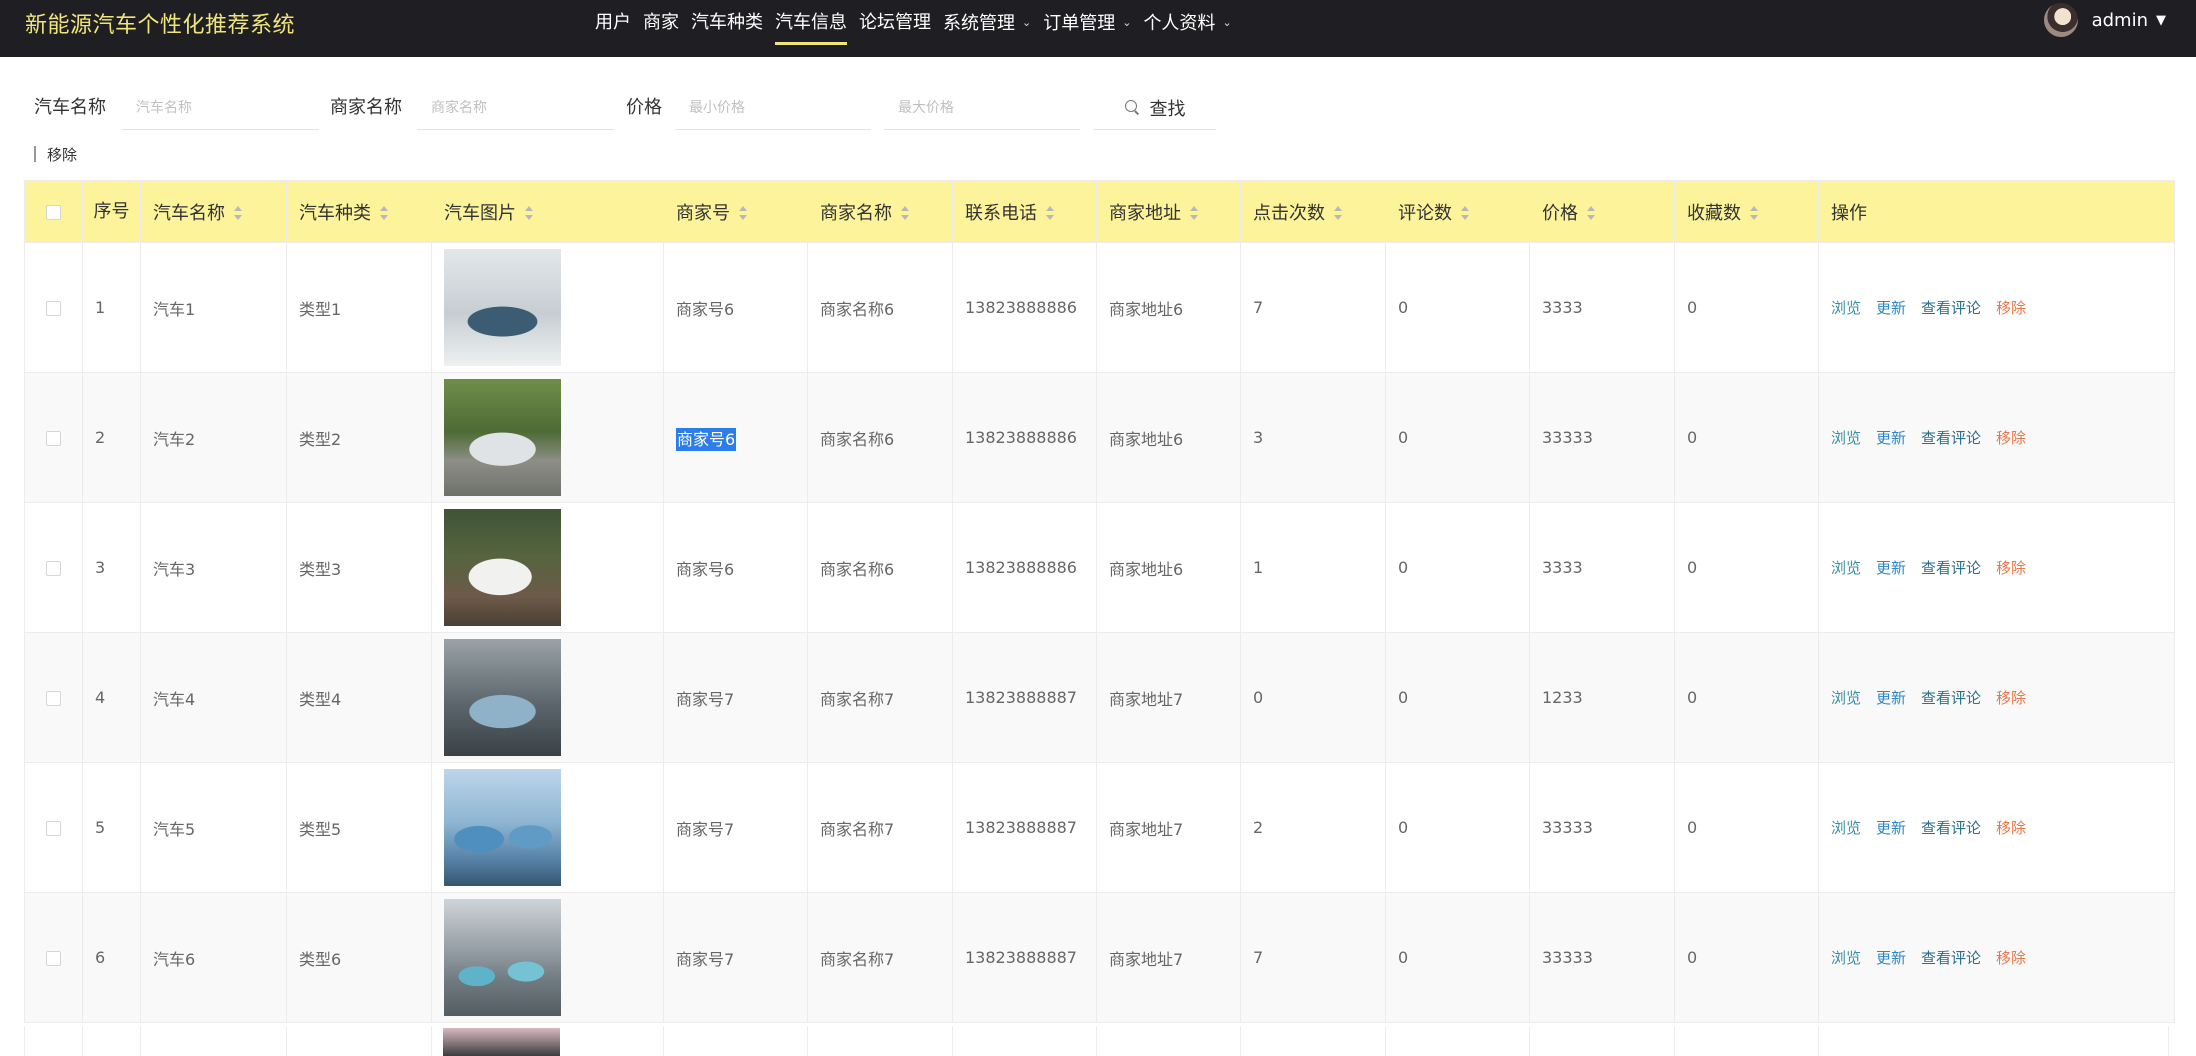 The height and width of the screenshot is (1056, 2196). Describe the element at coordinates (2161, 20) in the screenshot. I see `caret-down-icon: ▼` at that location.